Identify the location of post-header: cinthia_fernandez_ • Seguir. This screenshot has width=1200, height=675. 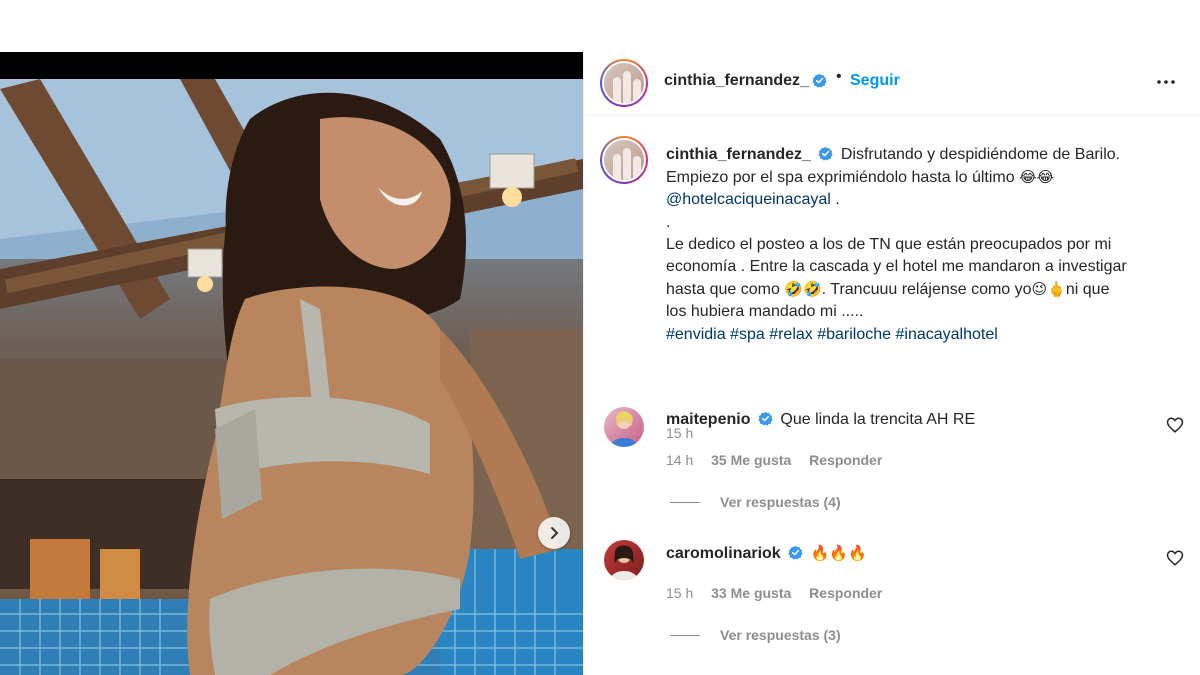
(892, 84).